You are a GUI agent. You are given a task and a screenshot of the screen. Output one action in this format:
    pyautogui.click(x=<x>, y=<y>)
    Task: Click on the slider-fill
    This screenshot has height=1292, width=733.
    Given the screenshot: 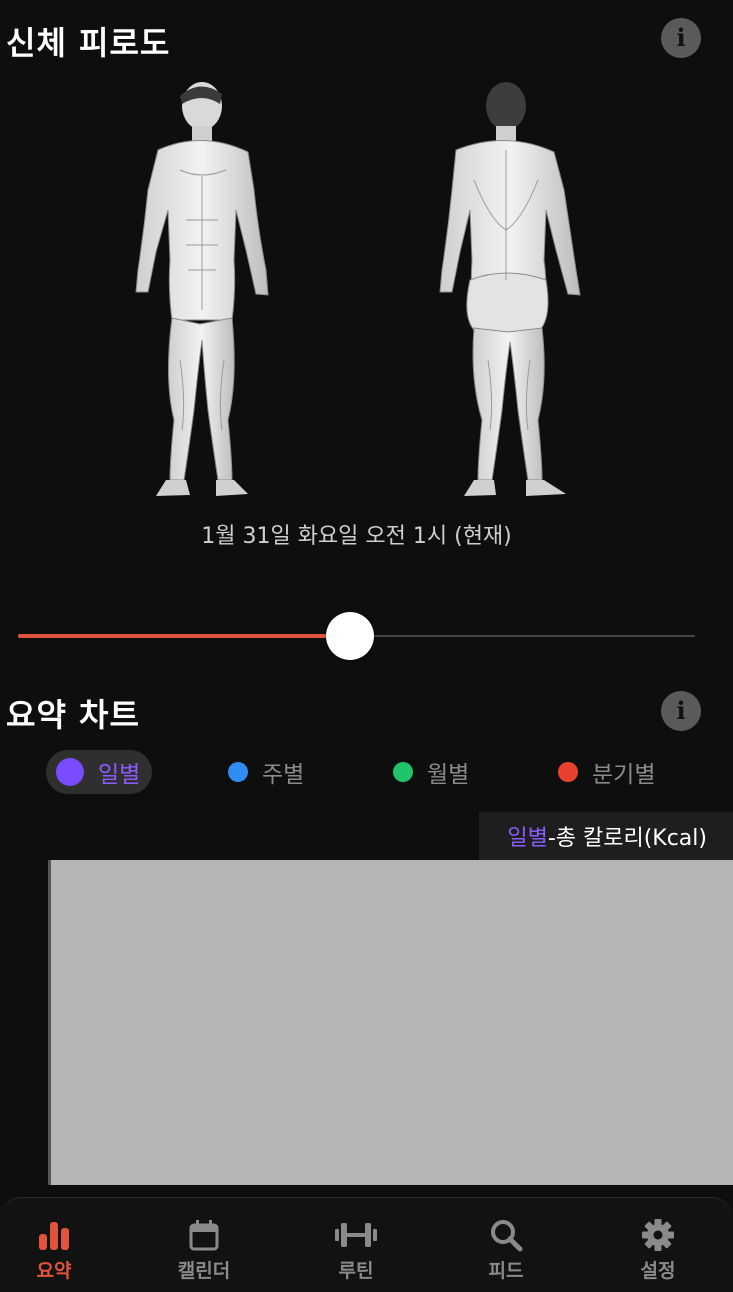 What is the action you would take?
    pyautogui.click(x=184, y=636)
    